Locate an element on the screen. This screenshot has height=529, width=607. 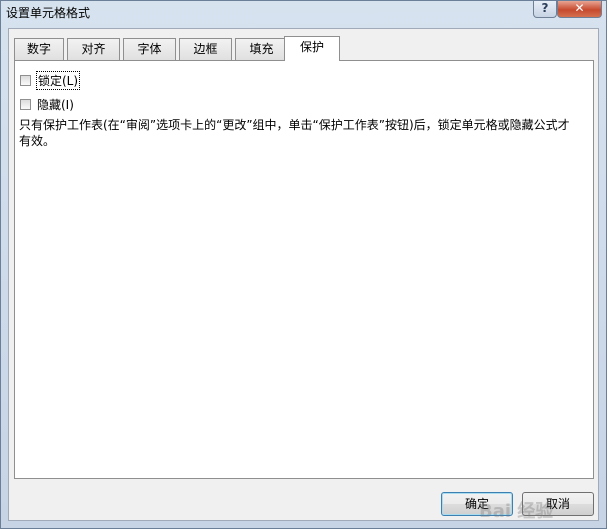
hidden-label: 隐藏(I) is located at coordinates (55, 104).